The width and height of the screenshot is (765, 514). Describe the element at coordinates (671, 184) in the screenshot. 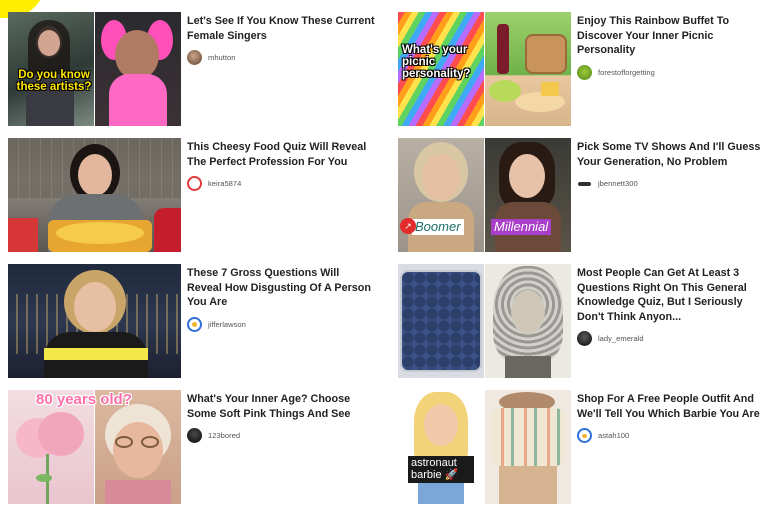

I see `quiz-author: jbennett300` at that location.